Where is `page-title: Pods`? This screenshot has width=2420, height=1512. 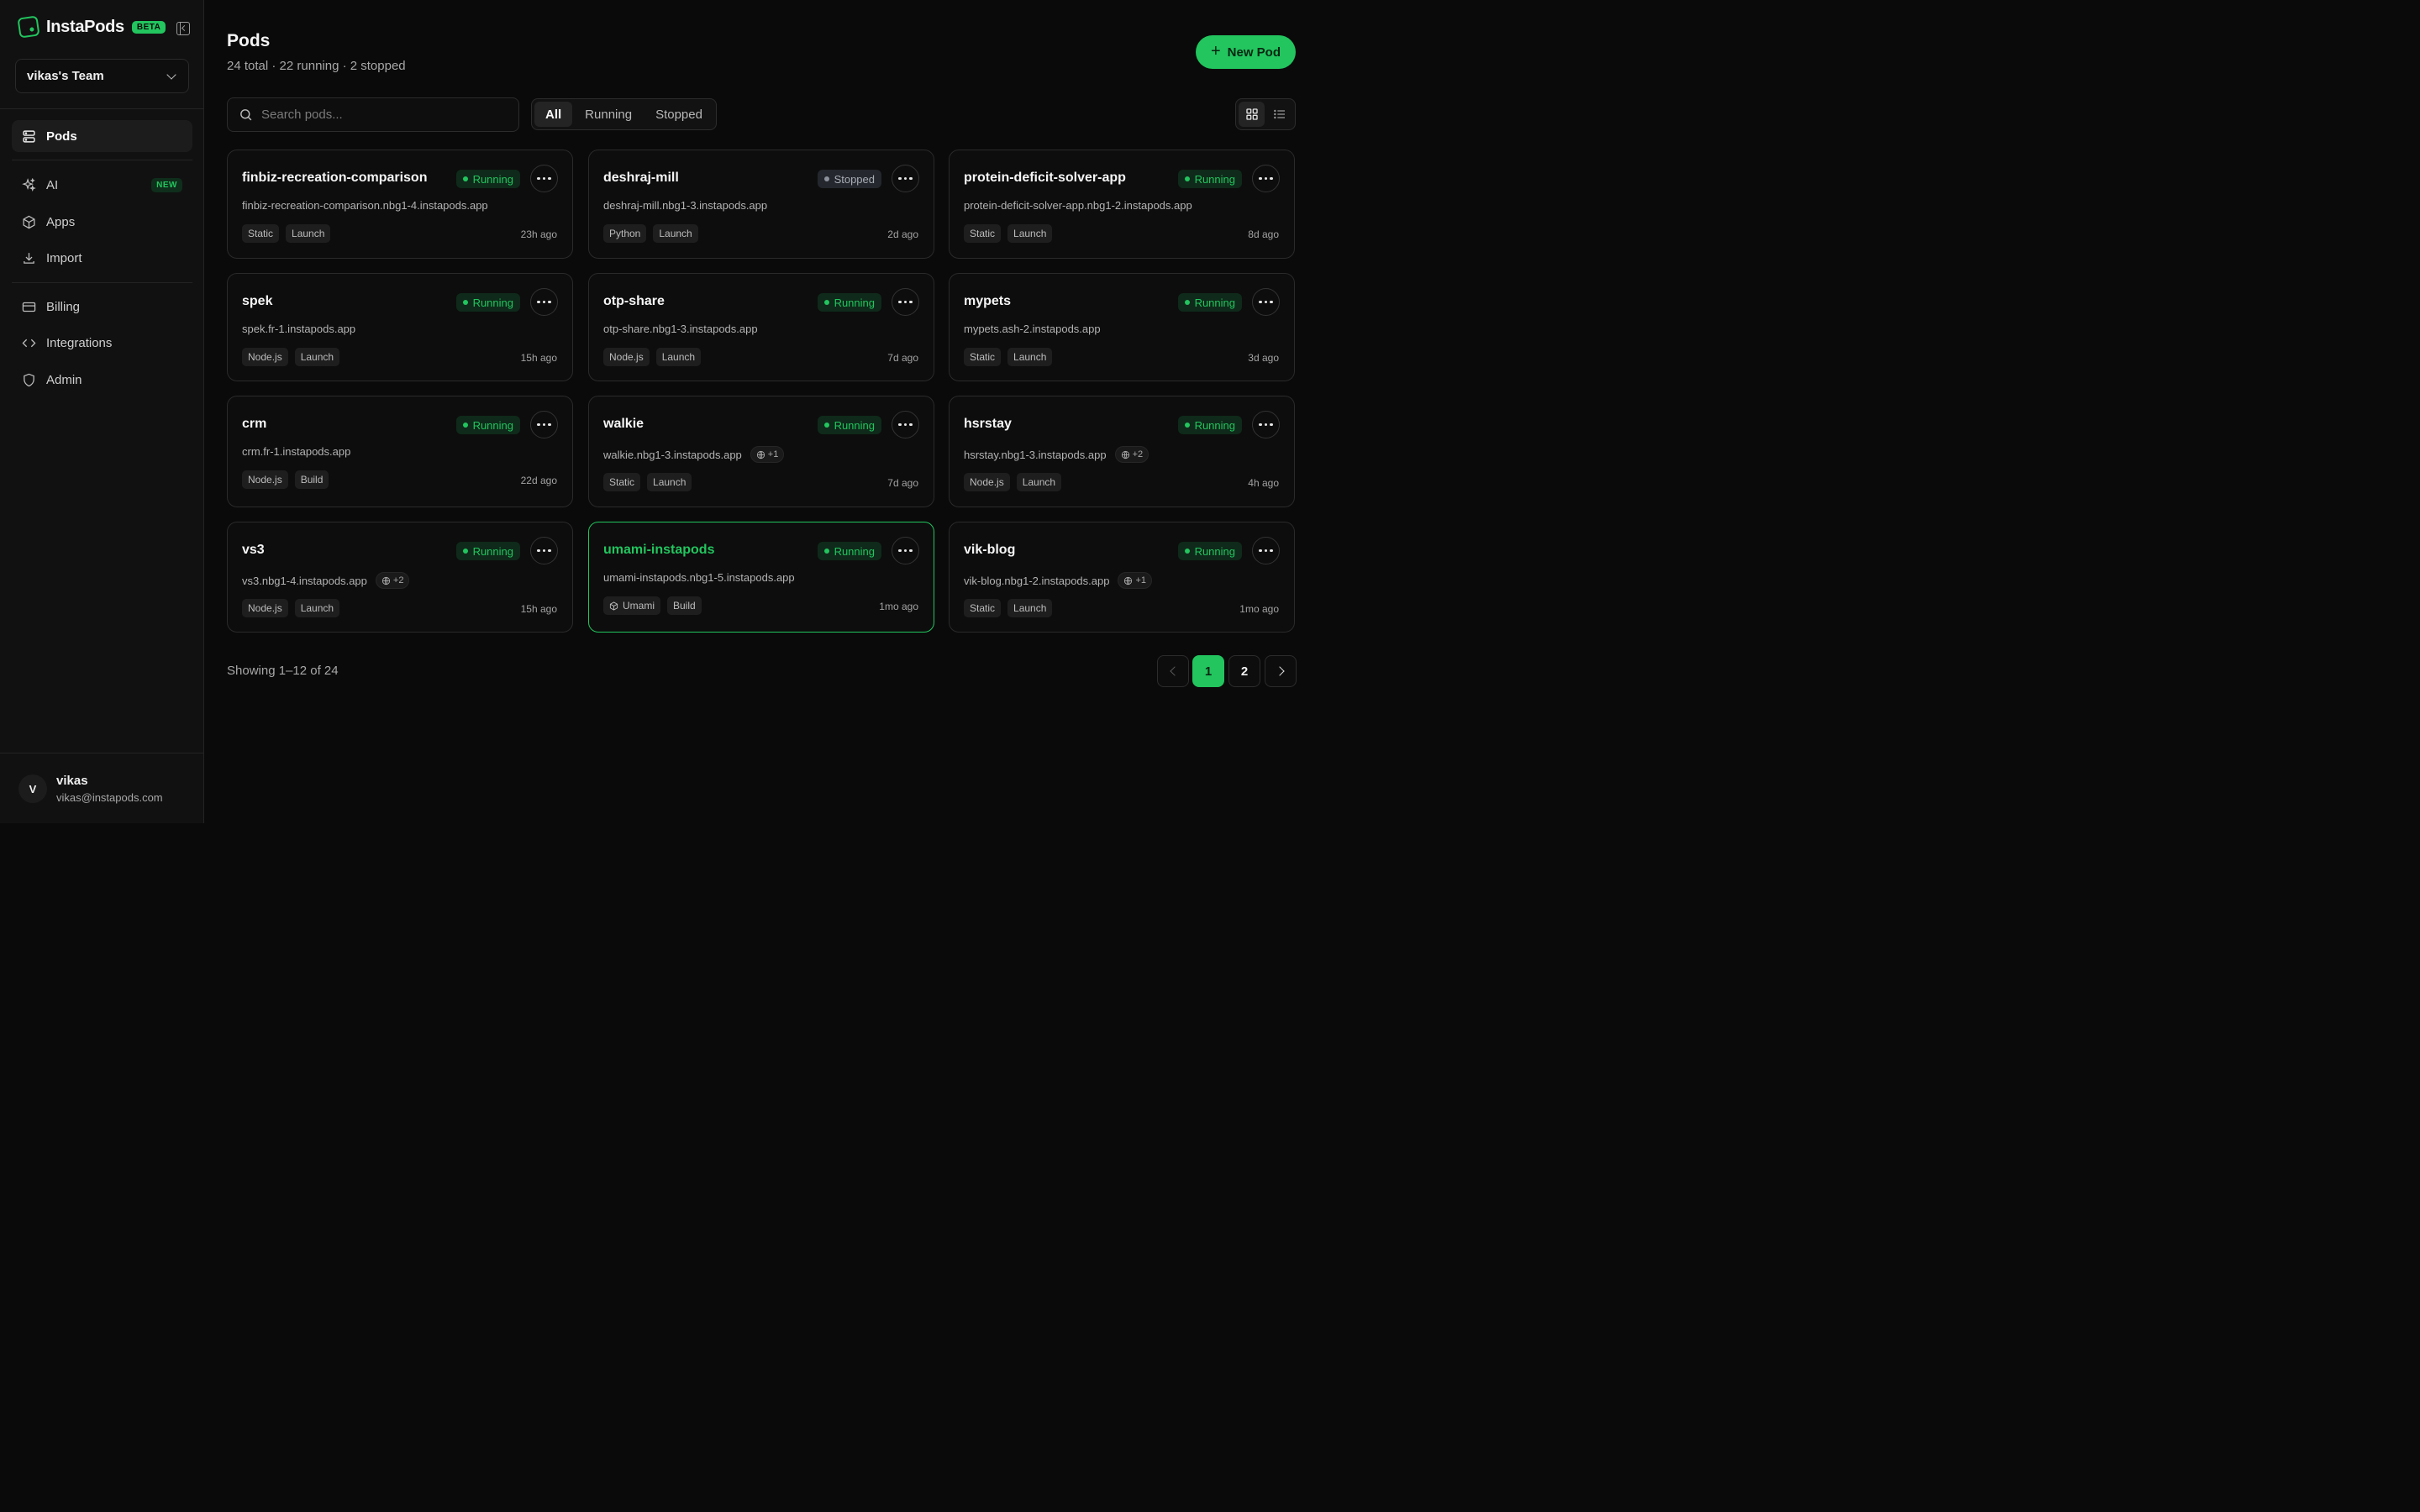 page-title: Pods is located at coordinates (249, 40).